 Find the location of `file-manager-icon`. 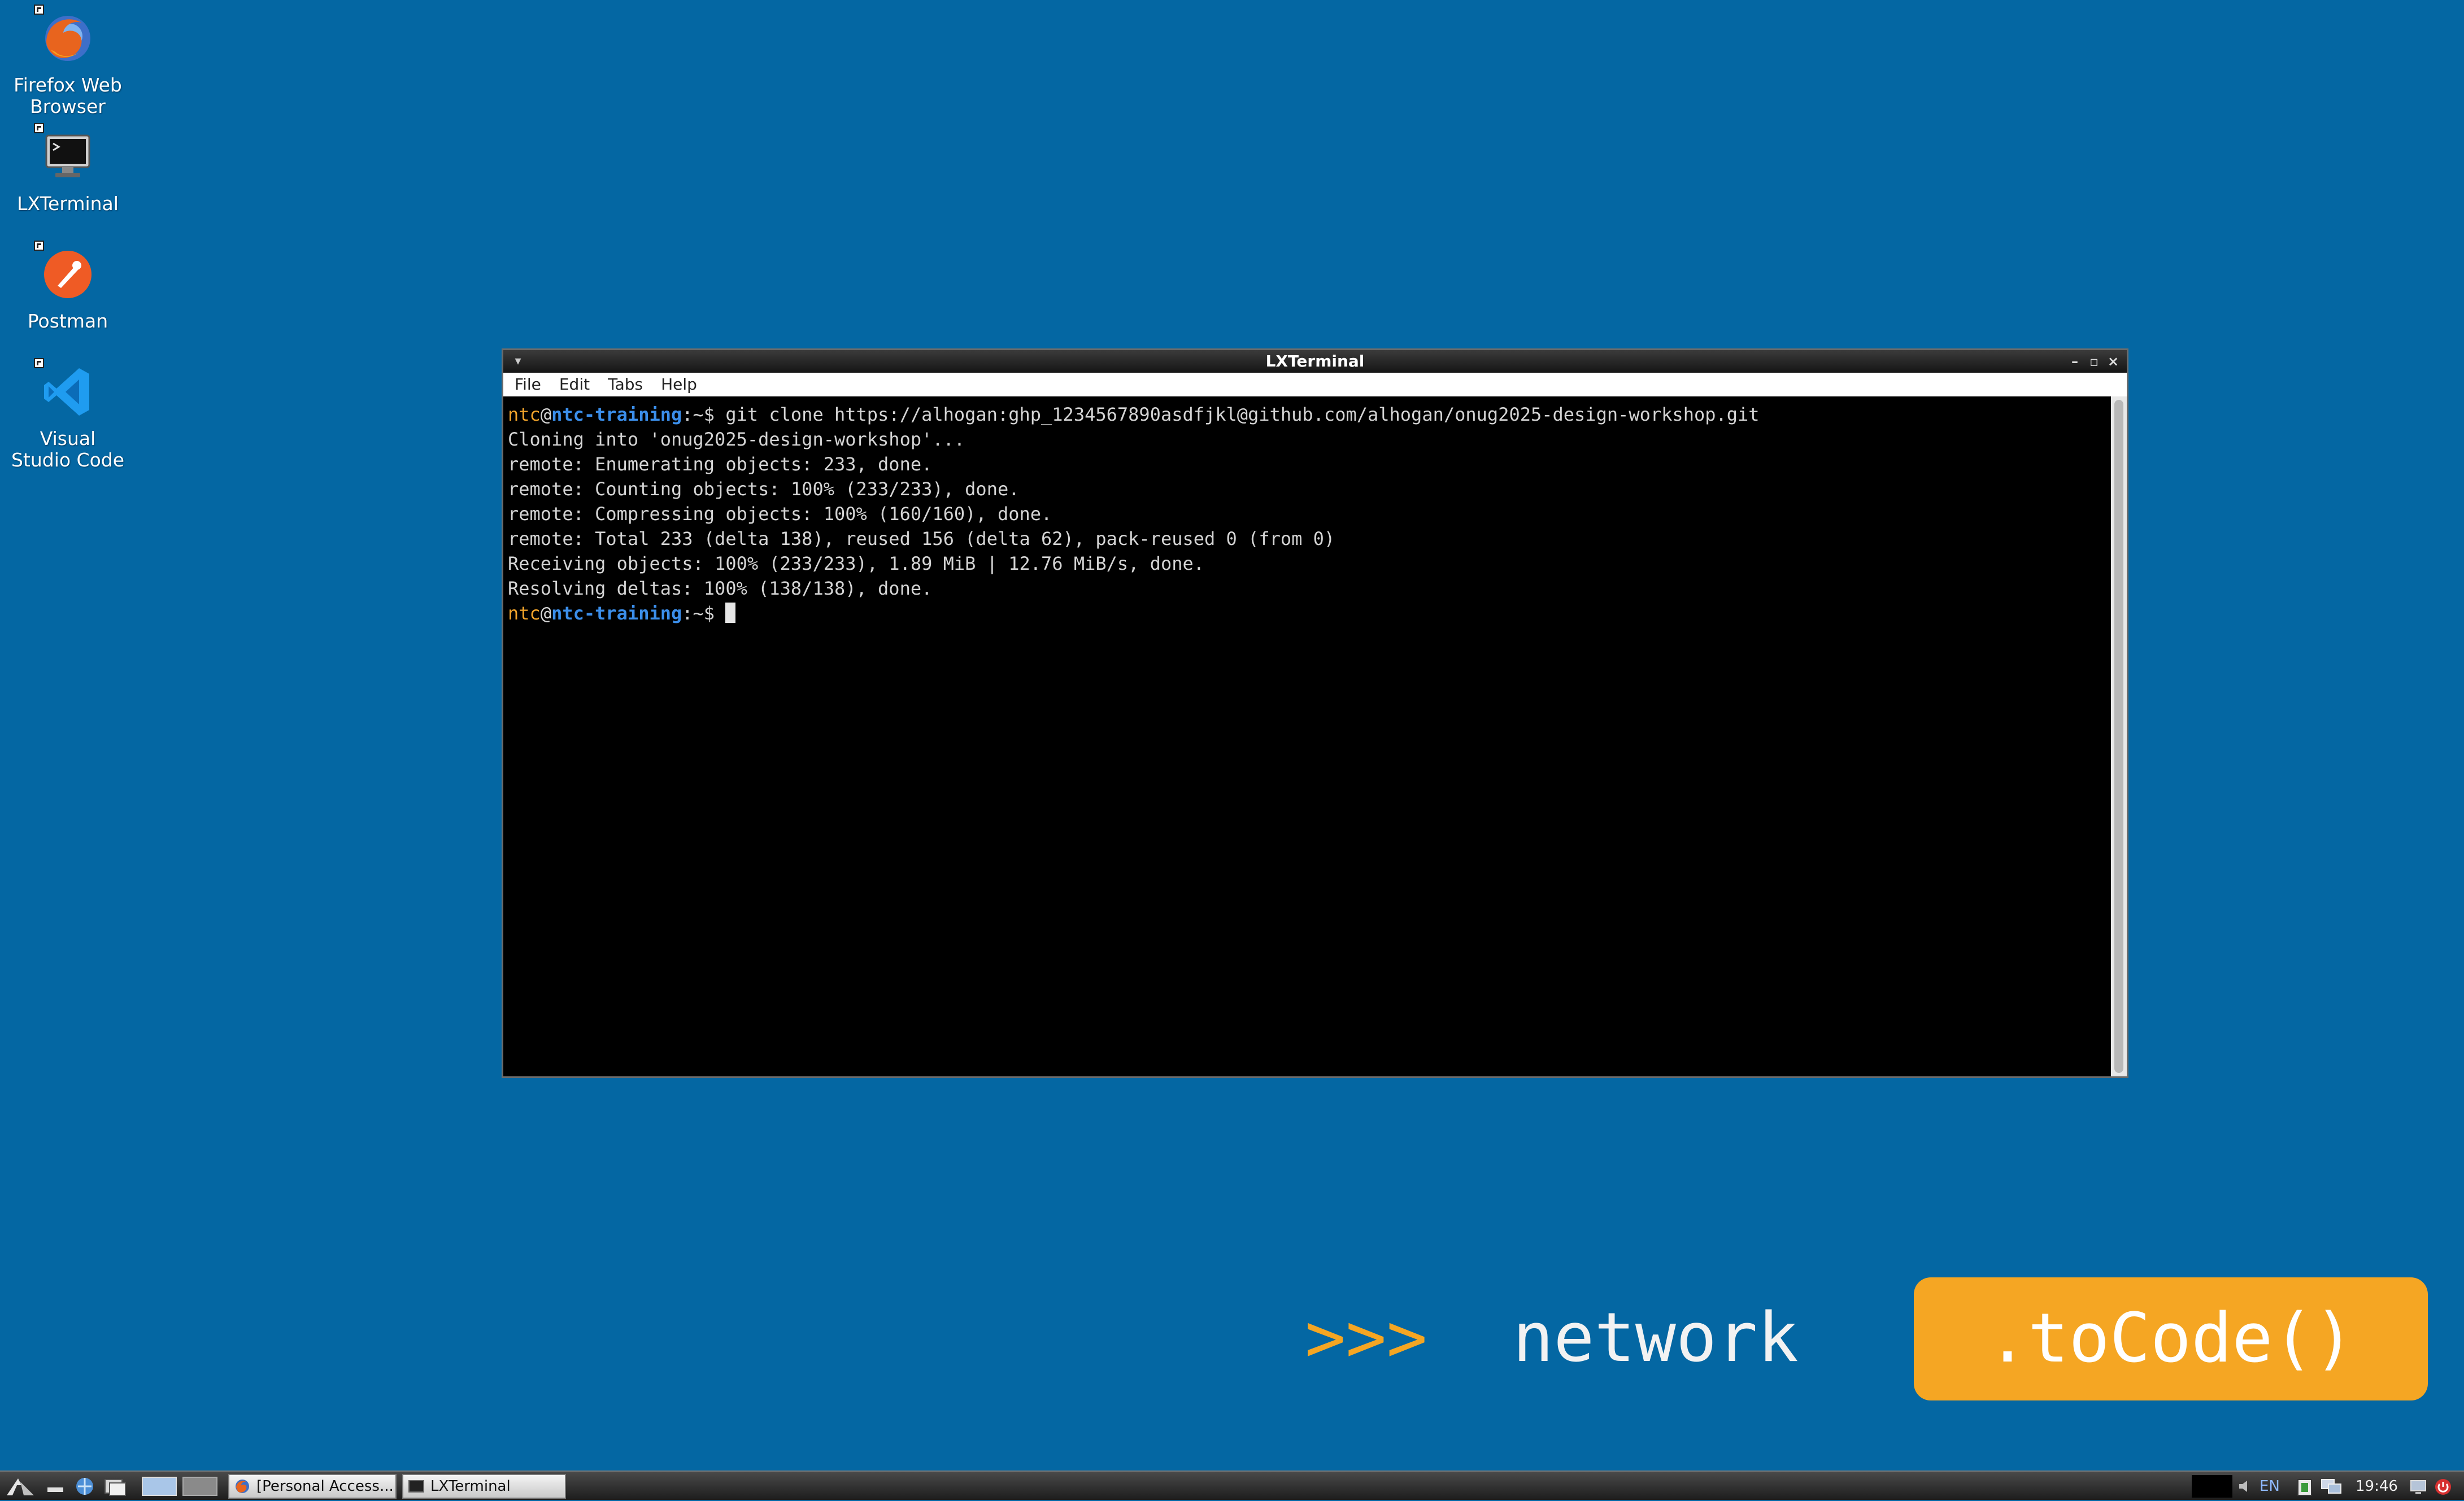

file-manager-icon is located at coordinates (115, 1487).